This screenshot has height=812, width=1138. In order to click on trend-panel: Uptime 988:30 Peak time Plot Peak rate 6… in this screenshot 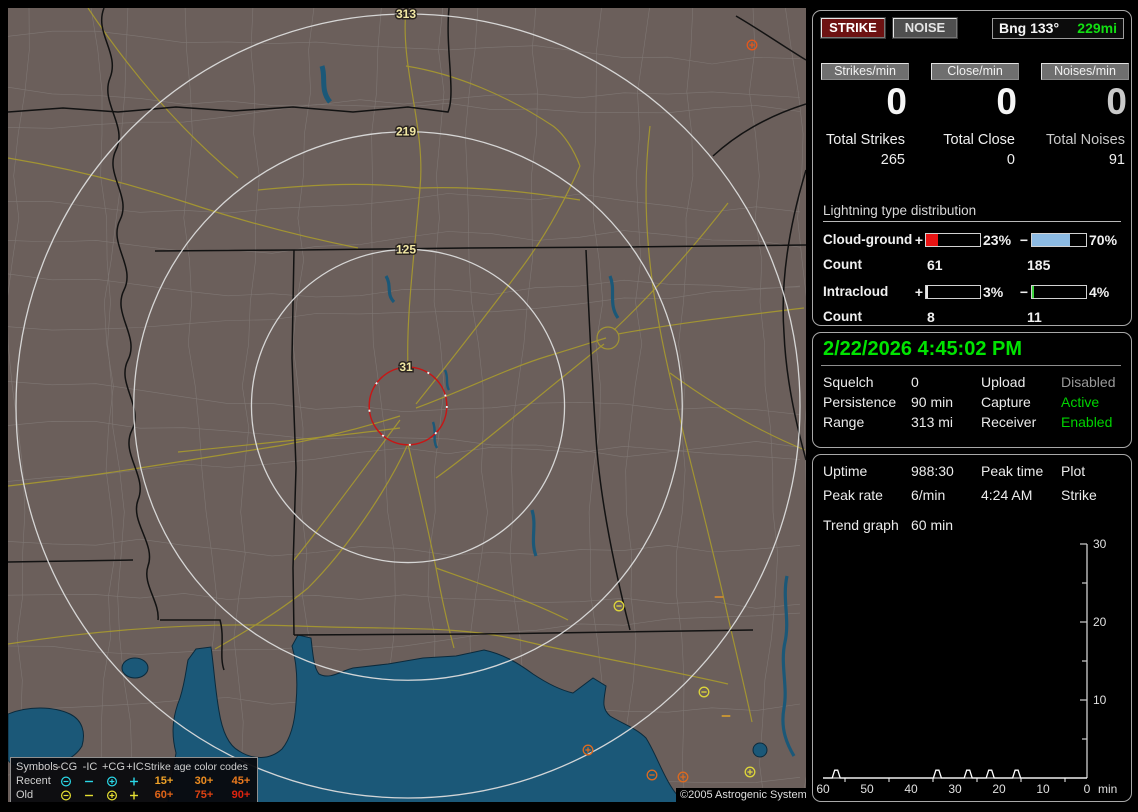, I will do `click(972, 628)`.